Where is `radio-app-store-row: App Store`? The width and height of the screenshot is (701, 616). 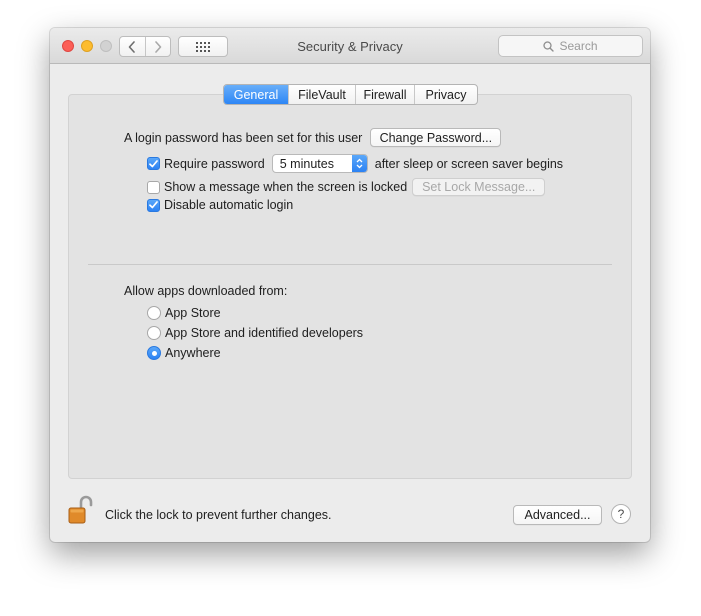
radio-app-store-row: App Store is located at coordinates (184, 313).